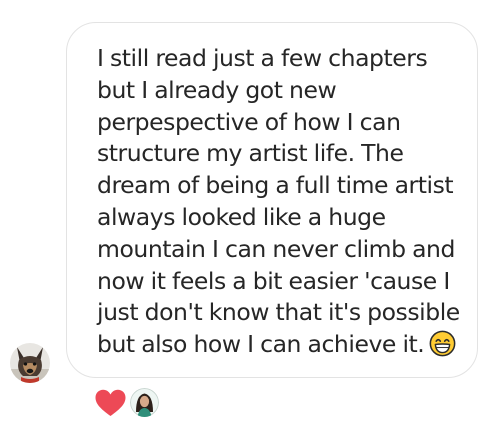 The height and width of the screenshot is (423, 504). I want to click on sender-avatar, so click(30, 363).